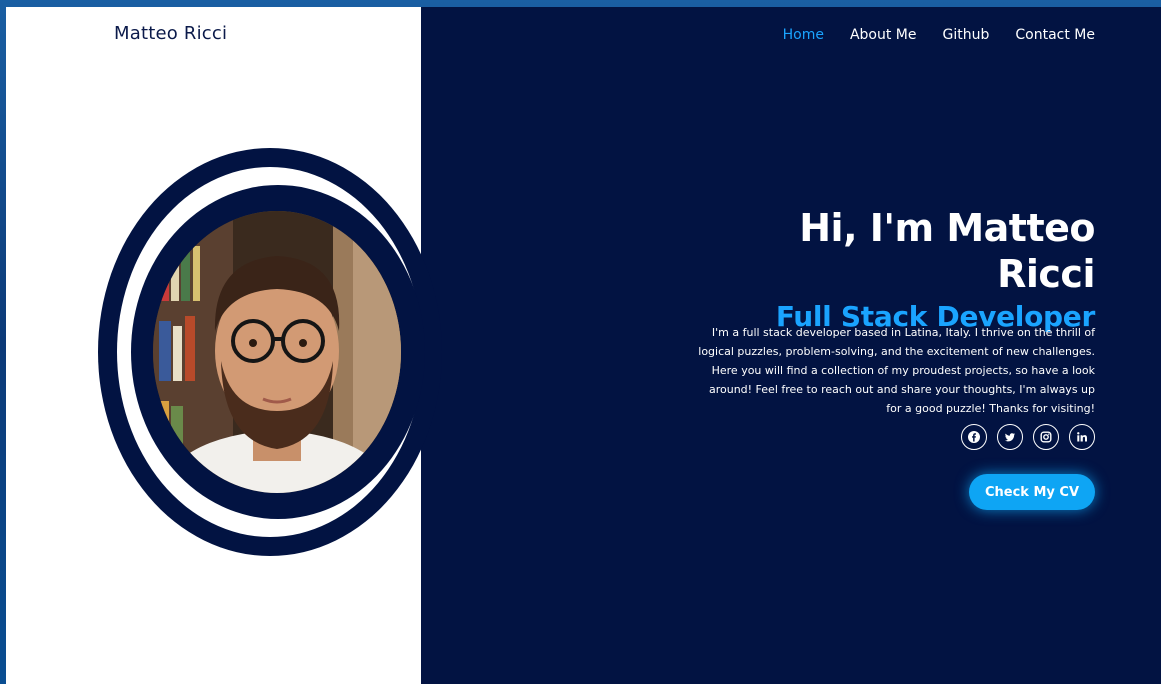 Image resolution: width=1161 pixels, height=684 pixels. I want to click on nav-home: Home, so click(803, 35).